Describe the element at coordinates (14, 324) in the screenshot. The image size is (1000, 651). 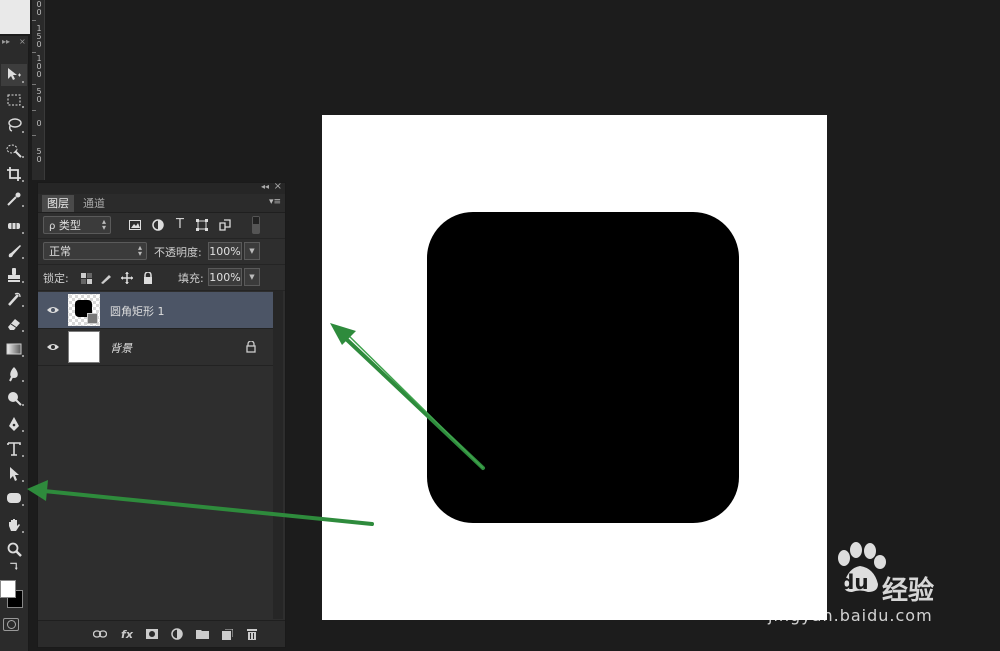
I see `eraser-tool` at that location.